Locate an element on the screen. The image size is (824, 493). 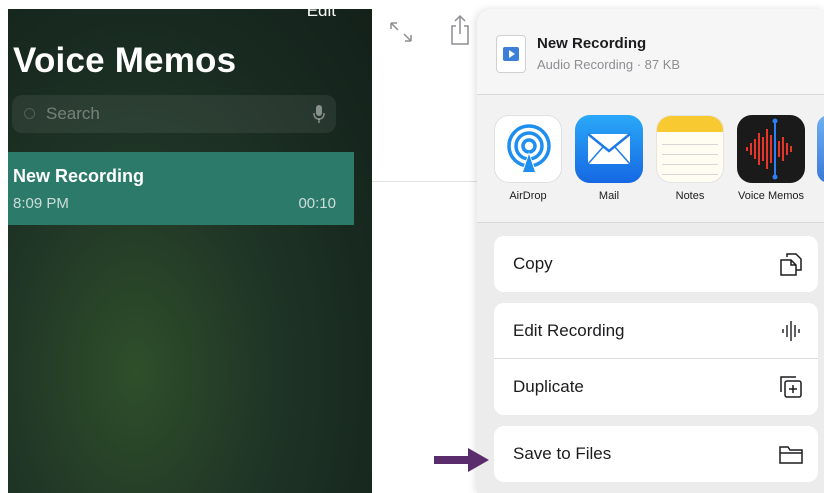
save-to-files-action: Save to Files is located at coordinates (656, 454).